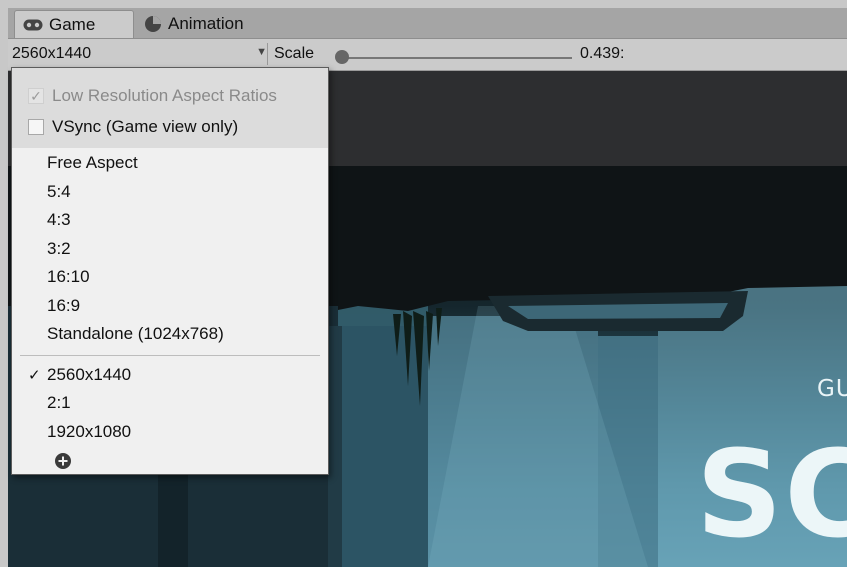 This screenshot has width=847, height=567. I want to click on tab-animation: Animation, so click(201, 24).